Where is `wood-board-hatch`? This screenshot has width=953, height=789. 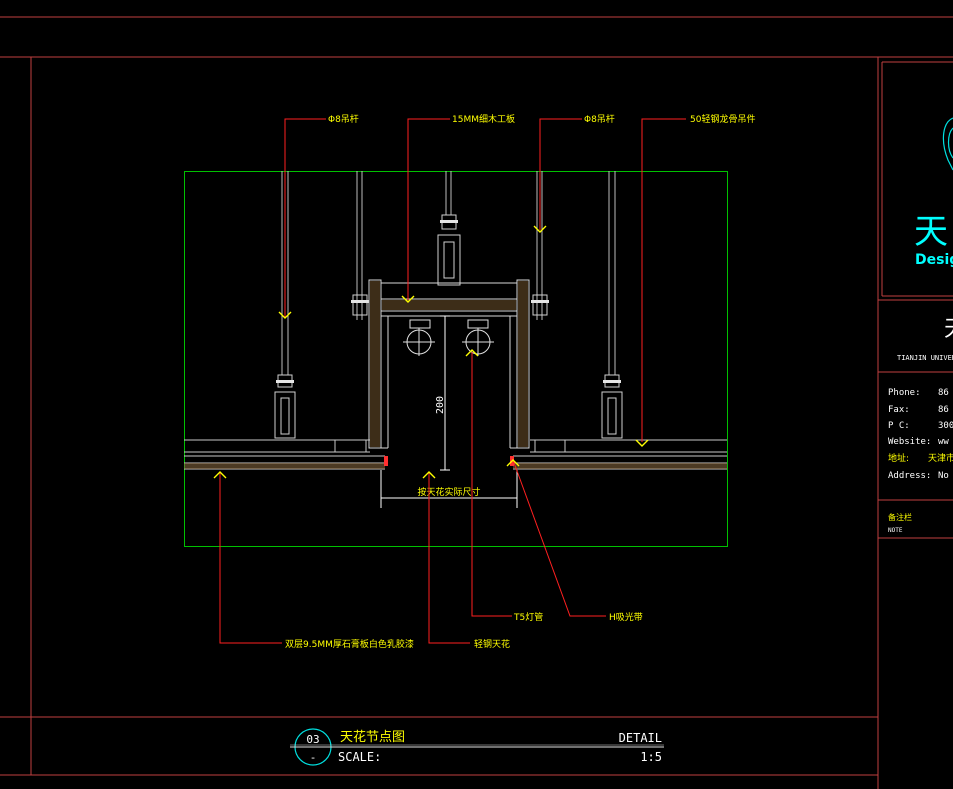 wood-board-hatch is located at coordinates (449, 364).